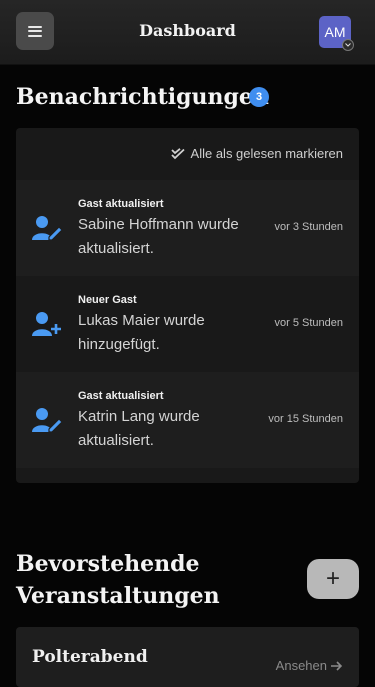 This screenshot has width=375, height=687. I want to click on mark-all-read-button: Alle als gelesen markieren, so click(256, 153).